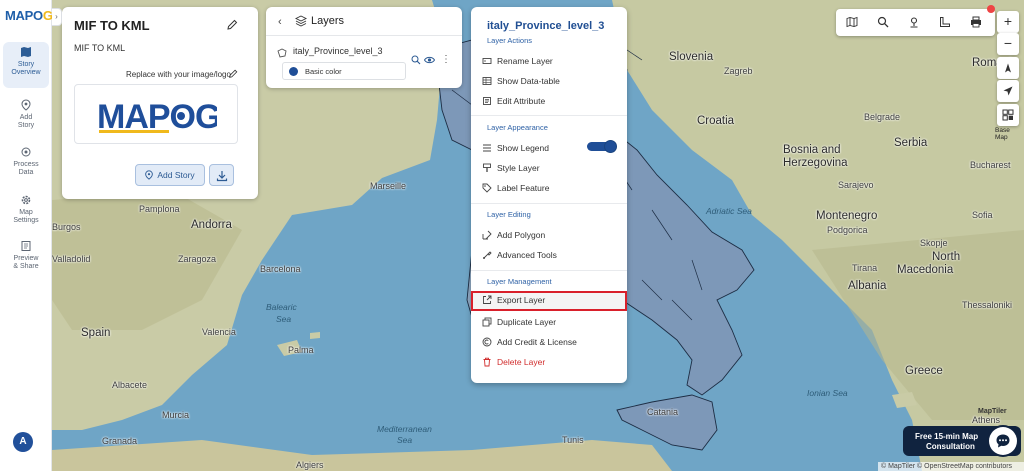 Image resolution: width=1024 pixels, height=471 pixels. What do you see at coordinates (549, 301) in the screenshot?
I see `export-layer-item: Export Layer` at bounding box center [549, 301].